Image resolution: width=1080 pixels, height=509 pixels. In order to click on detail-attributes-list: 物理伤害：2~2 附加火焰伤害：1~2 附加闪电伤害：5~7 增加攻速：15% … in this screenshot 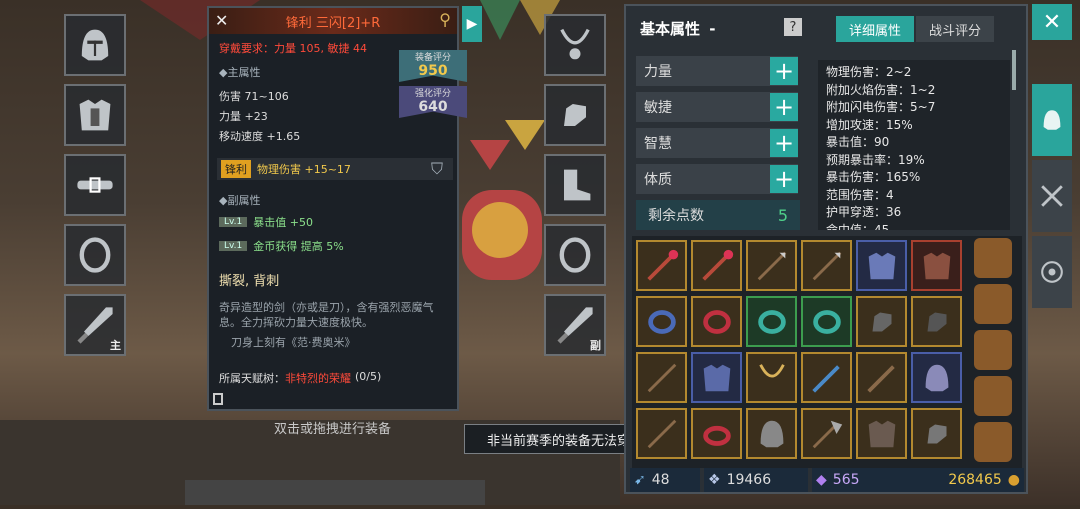, I will do `click(914, 145)`.